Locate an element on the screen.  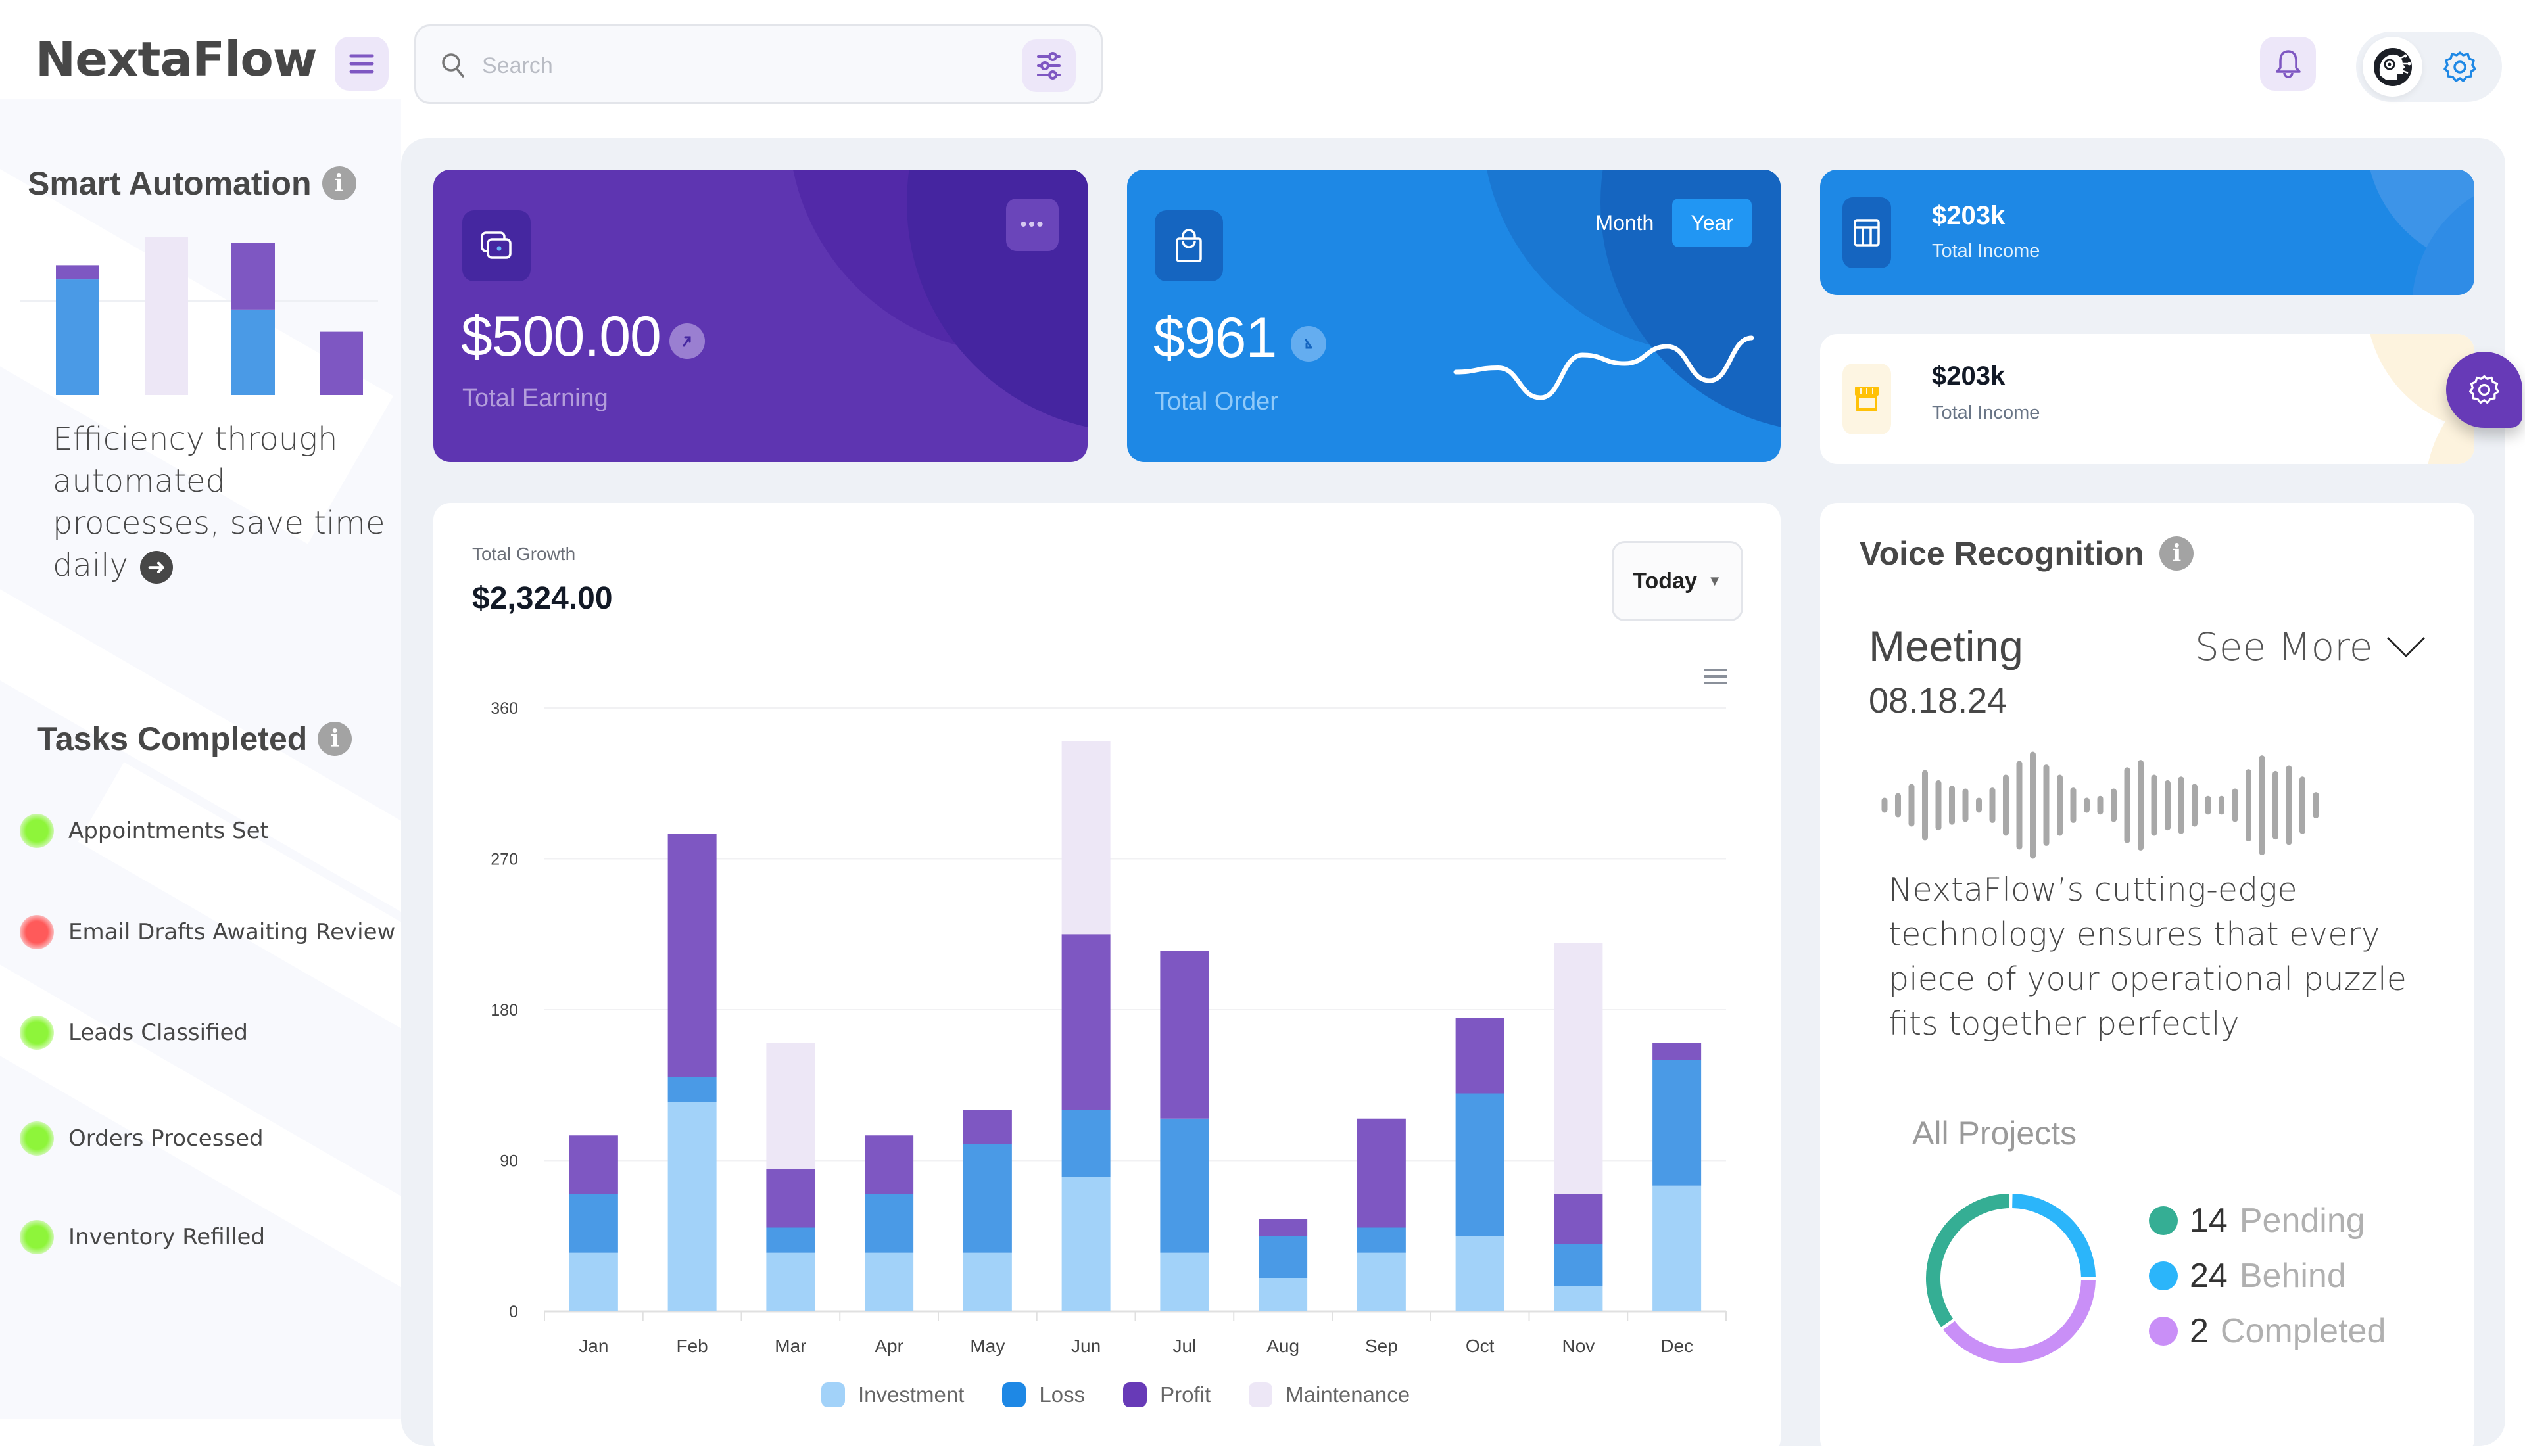
legend-profit: Profit is located at coordinates (1167, 1394).